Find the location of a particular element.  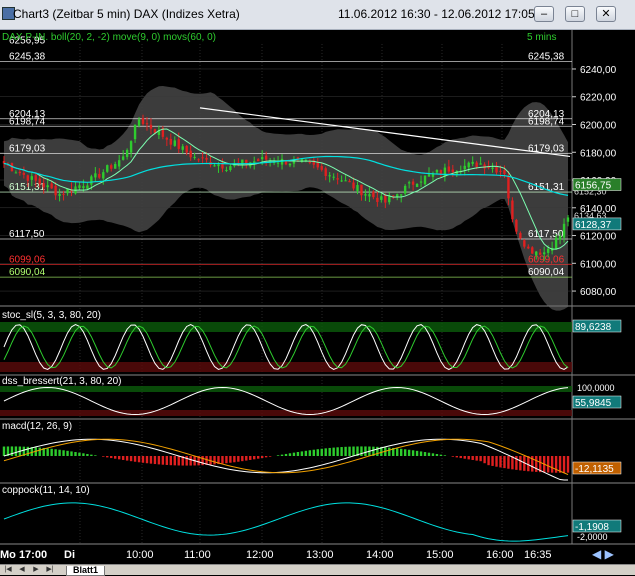

right-level-label: 6099,06 is located at coordinates (546, 260).